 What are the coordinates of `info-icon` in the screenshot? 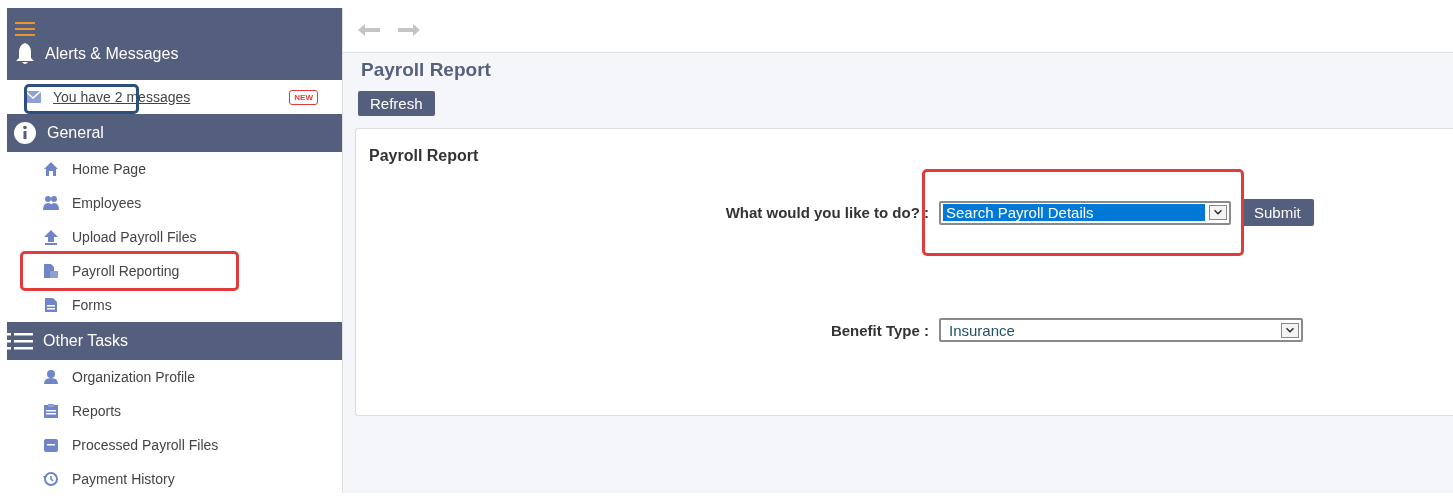 It's located at (25, 133).